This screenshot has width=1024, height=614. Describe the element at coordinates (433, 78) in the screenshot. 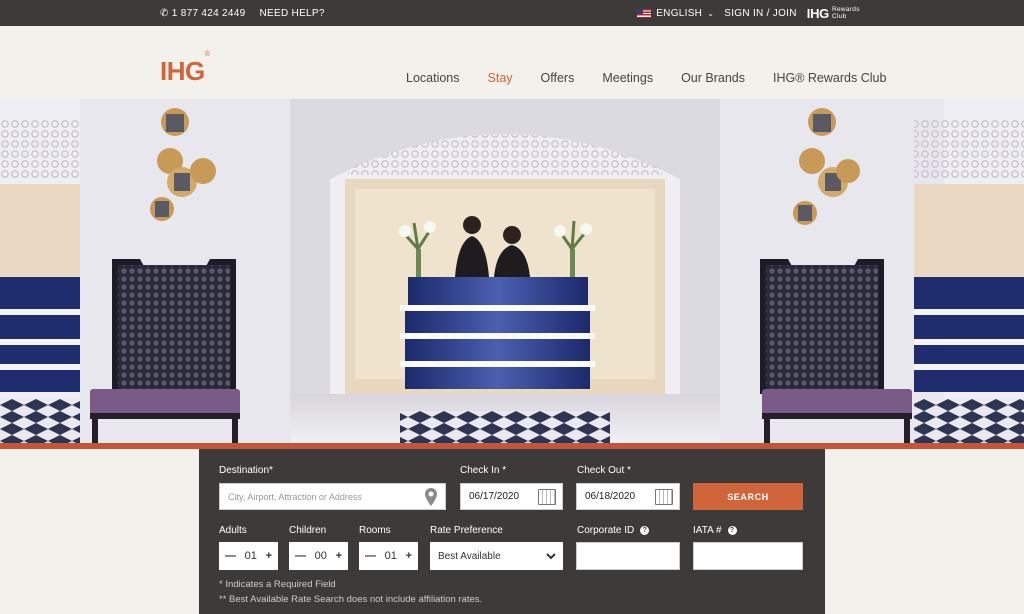

I see `nav-locations: Locations` at that location.